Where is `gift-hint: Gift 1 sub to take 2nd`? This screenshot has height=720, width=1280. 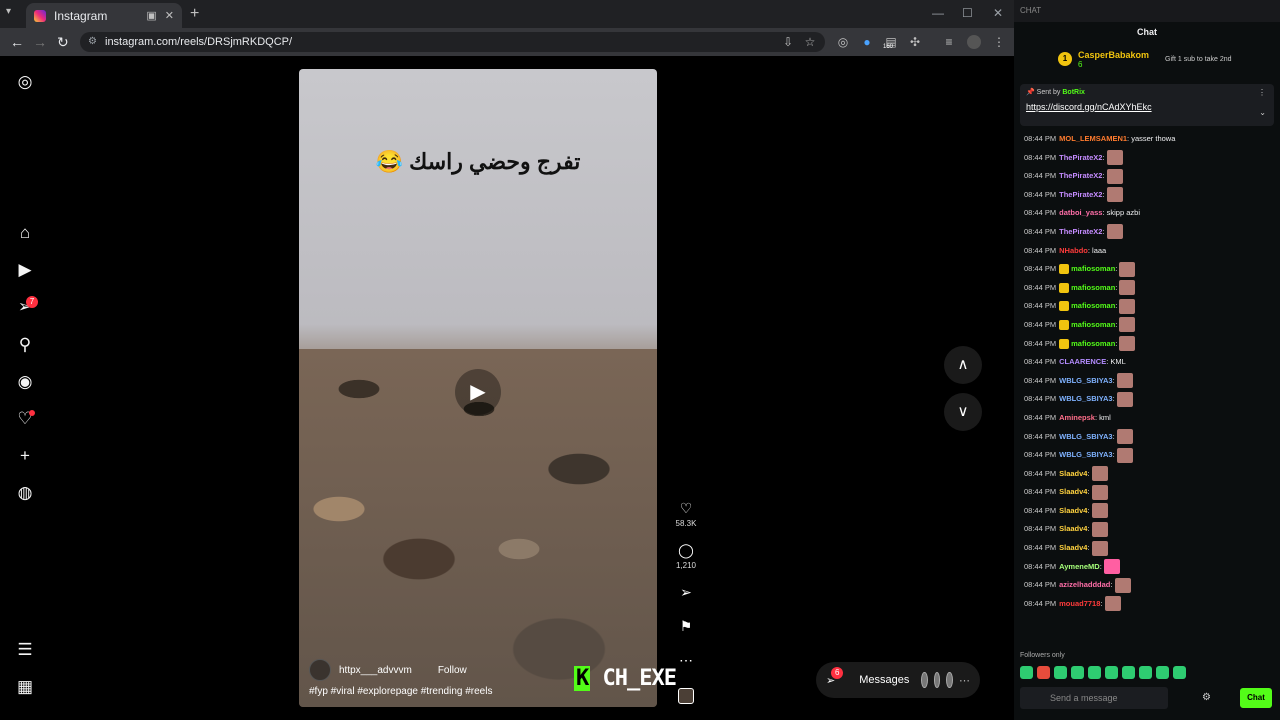
gift-hint: Gift 1 sub to take 2nd is located at coordinates (1198, 59).